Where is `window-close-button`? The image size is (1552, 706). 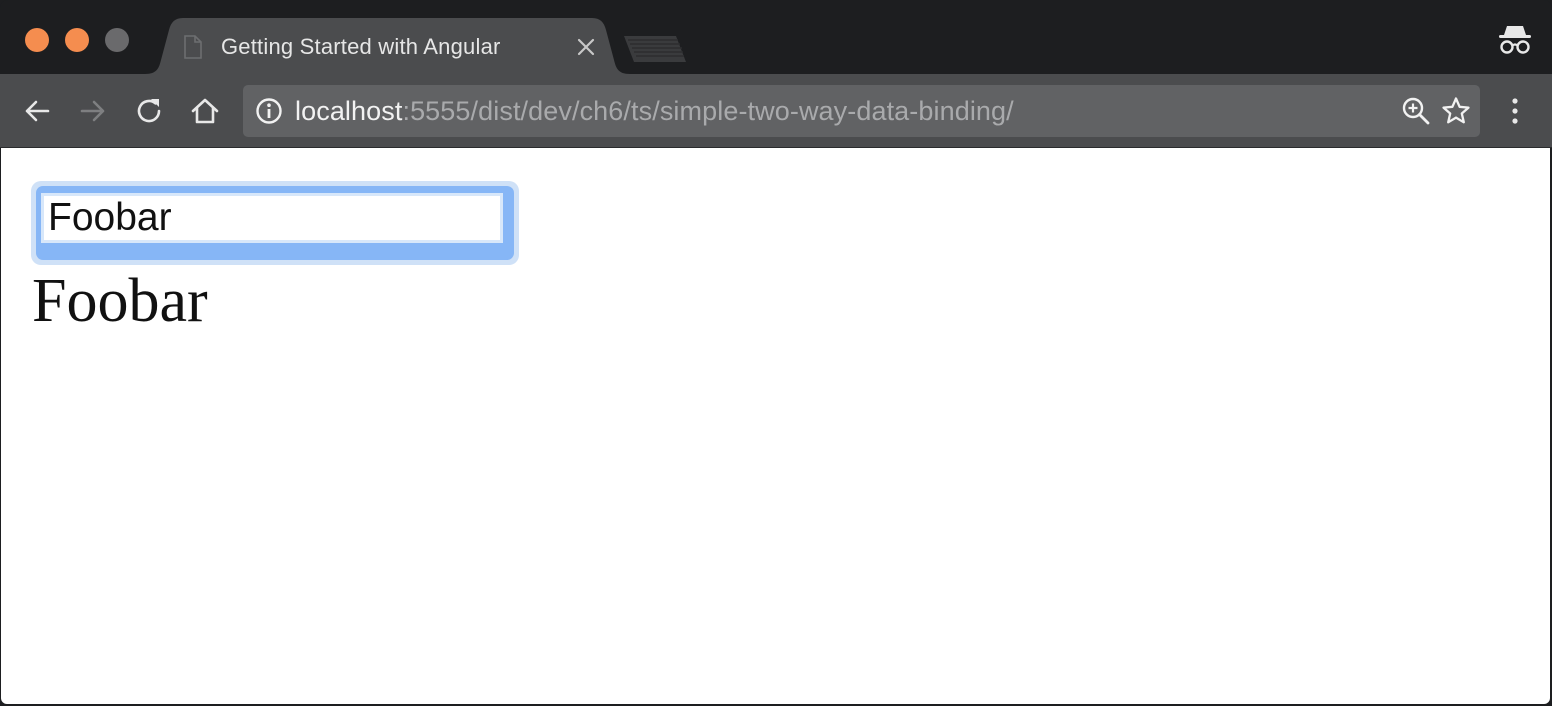 window-close-button is located at coordinates (37, 40).